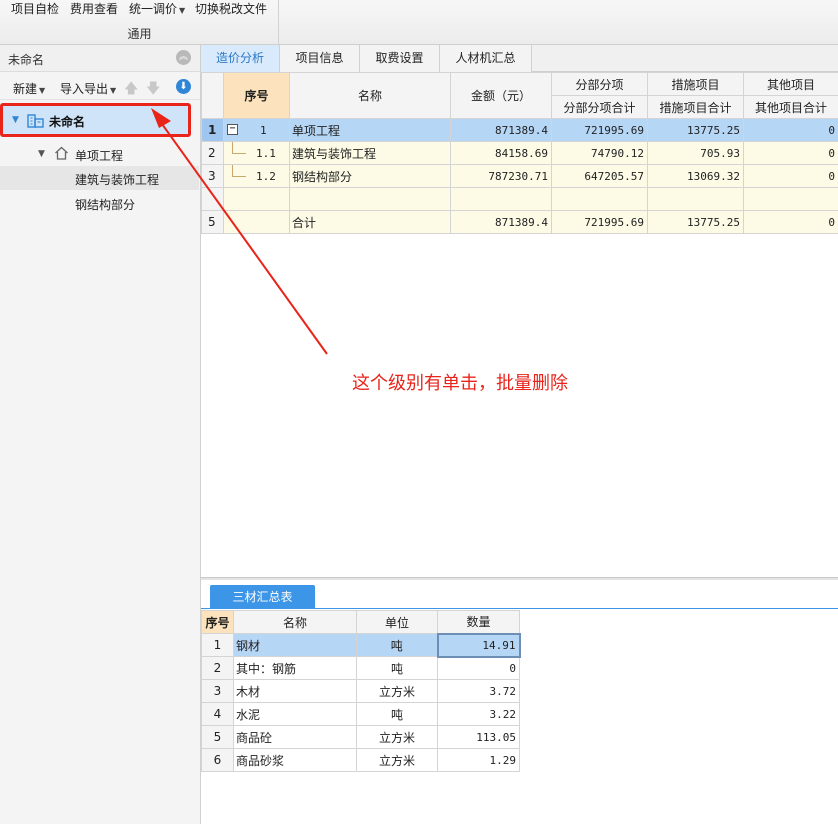 This screenshot has width=838, height=824. What do you see at coordinates (256, 153) in the screenshot?
I see `seq-cell: 1.1` at bounding box center [256, 153].